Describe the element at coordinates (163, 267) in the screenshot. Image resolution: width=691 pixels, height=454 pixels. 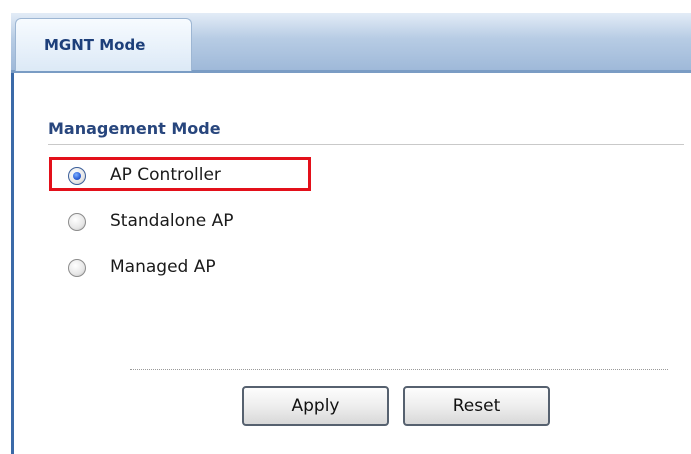
I see `radio-label-managed-ap: Managed AP` at that location.